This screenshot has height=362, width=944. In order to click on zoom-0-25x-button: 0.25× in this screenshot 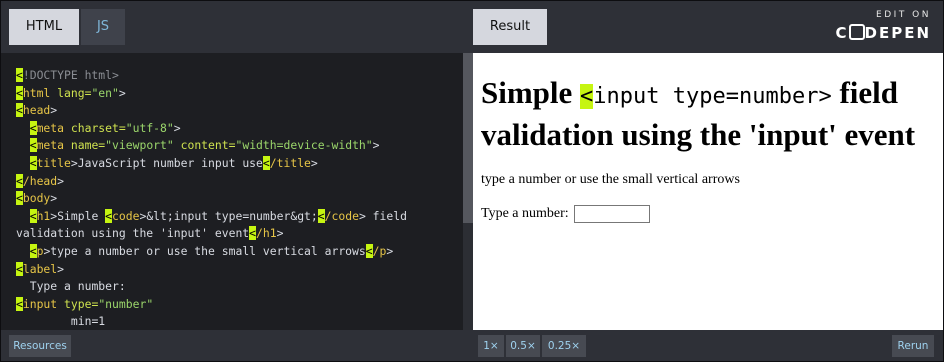, I will do `click(564, 346)`.